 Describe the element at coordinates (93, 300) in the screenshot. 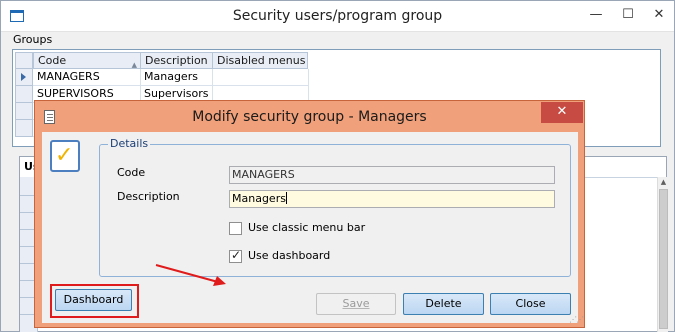

I see `dashboard-button: Dashboard` at that location.